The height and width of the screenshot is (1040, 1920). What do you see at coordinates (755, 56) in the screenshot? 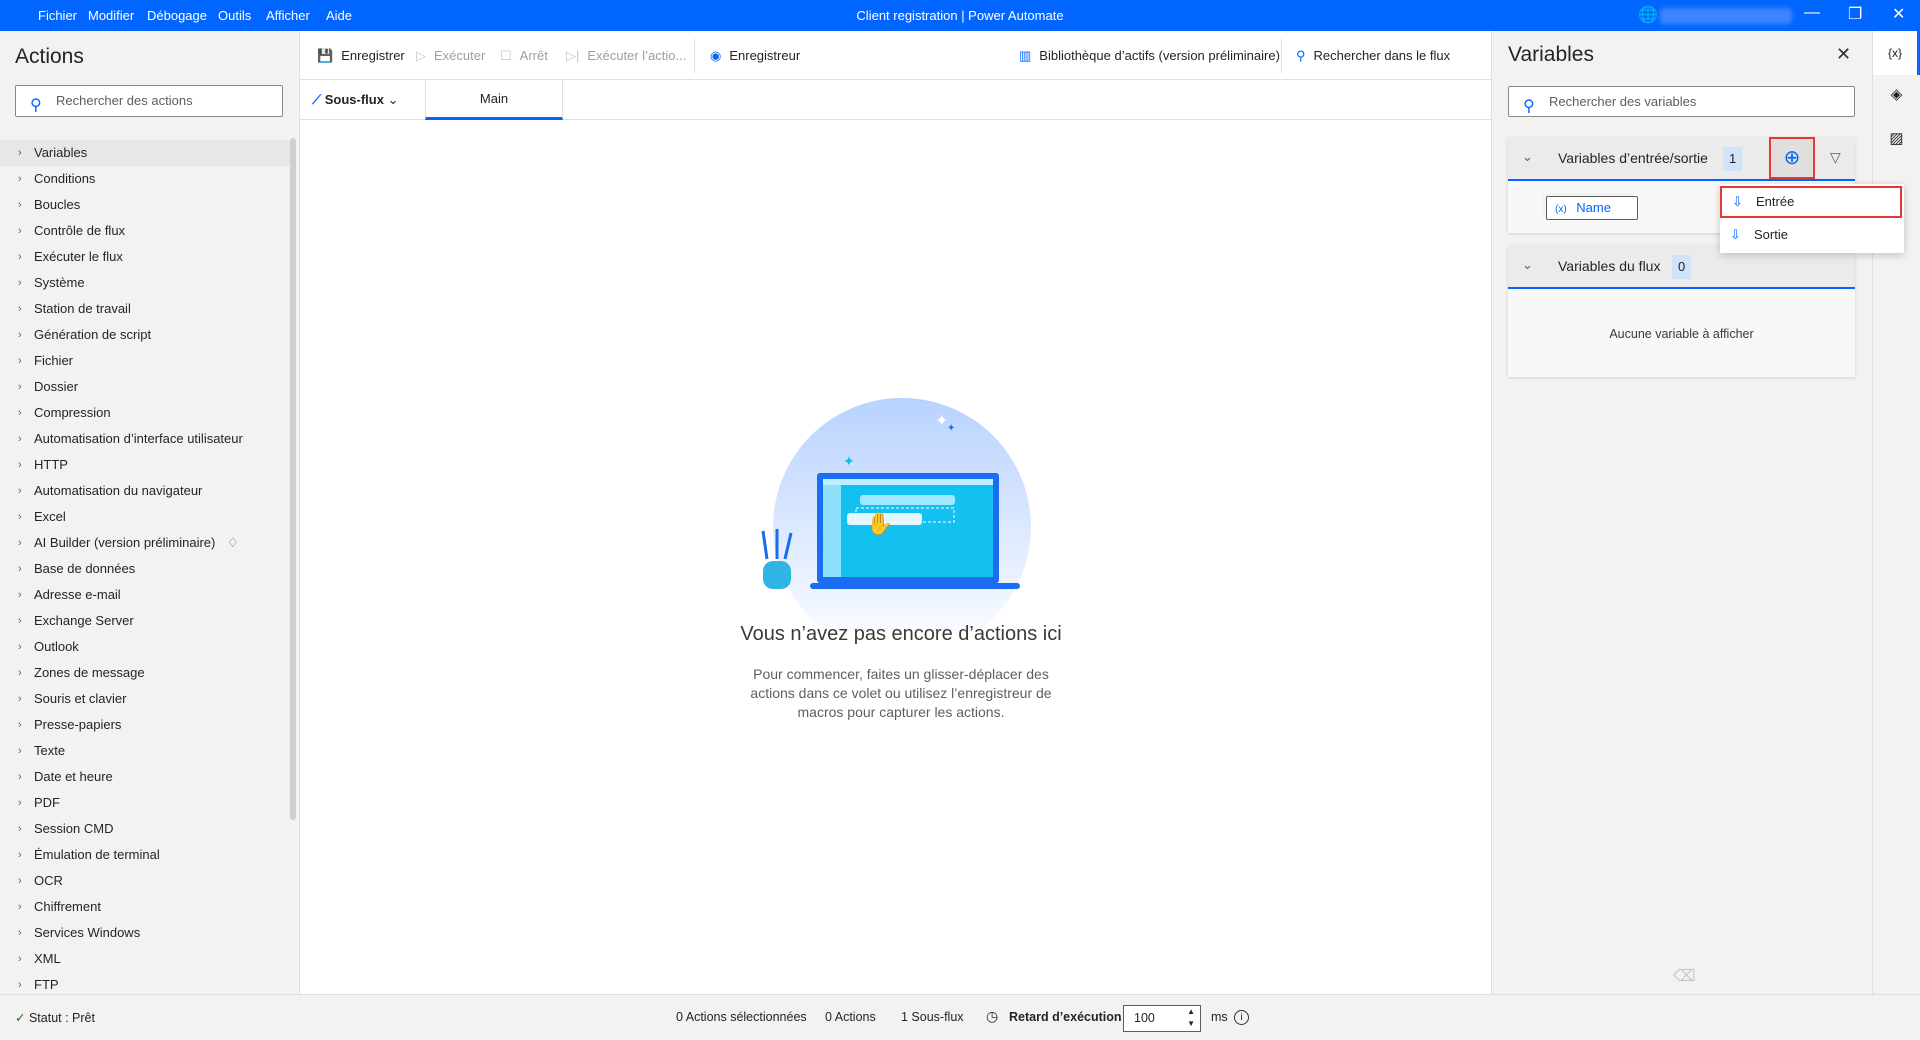
I see `recorder-button: ◉ Enregistreur` at bounding box center [755, 56].